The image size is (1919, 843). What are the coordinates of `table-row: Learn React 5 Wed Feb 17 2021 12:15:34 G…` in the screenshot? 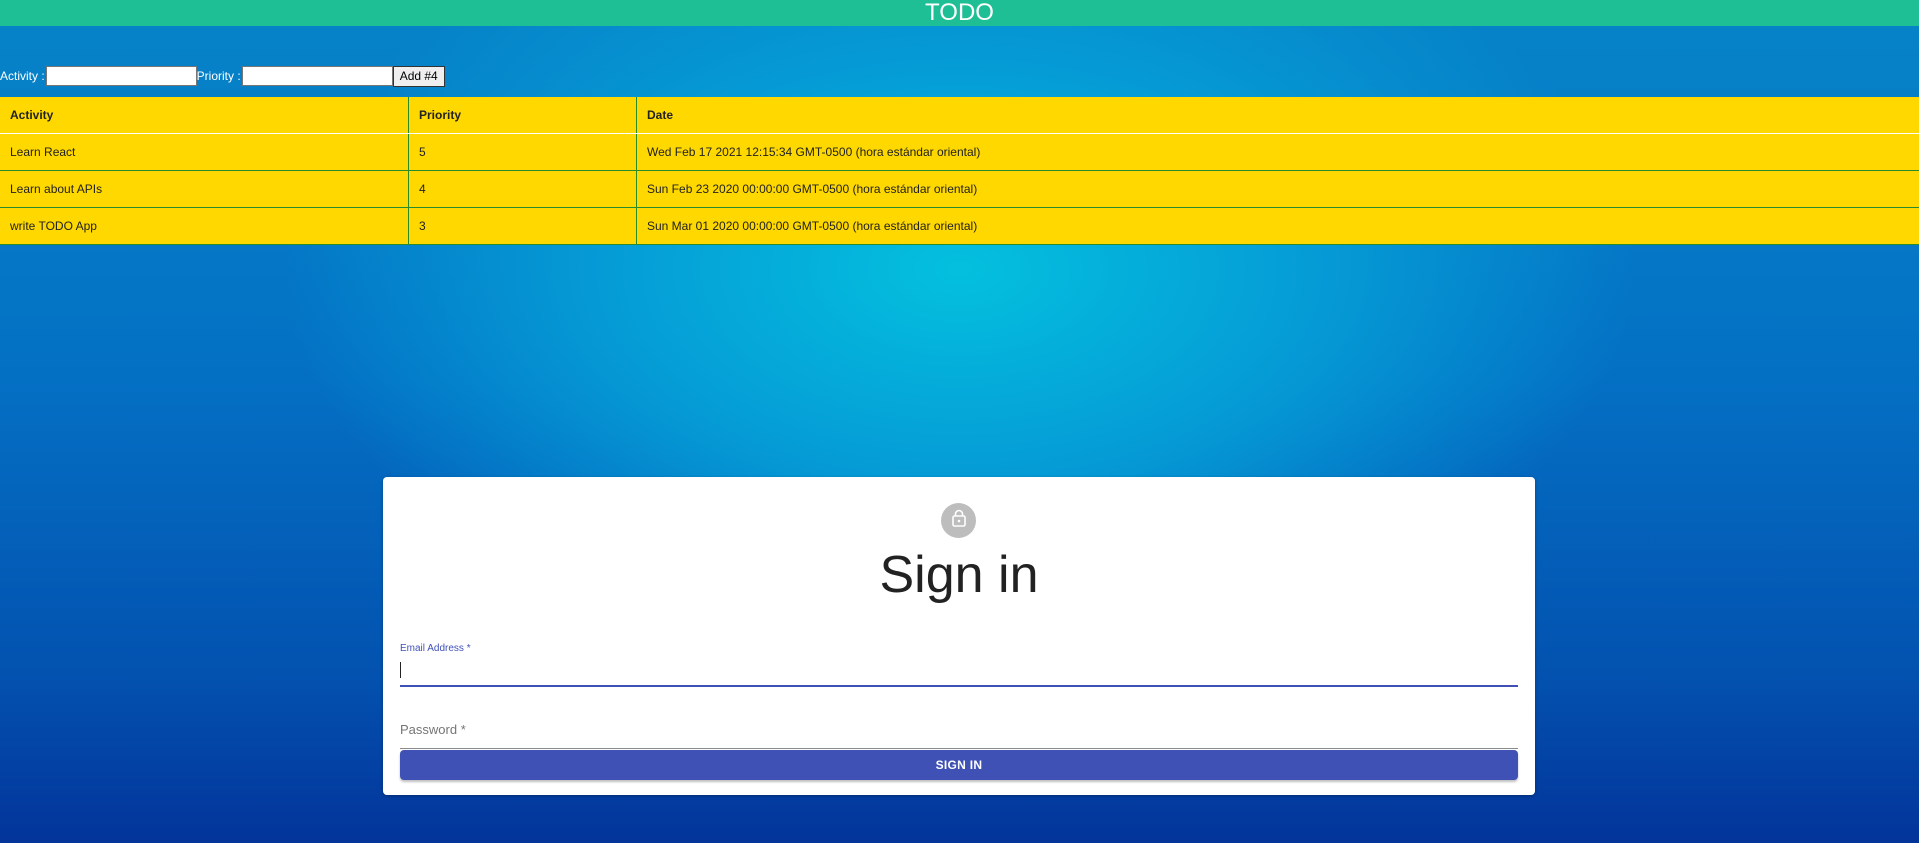 It's located at (959, 152).